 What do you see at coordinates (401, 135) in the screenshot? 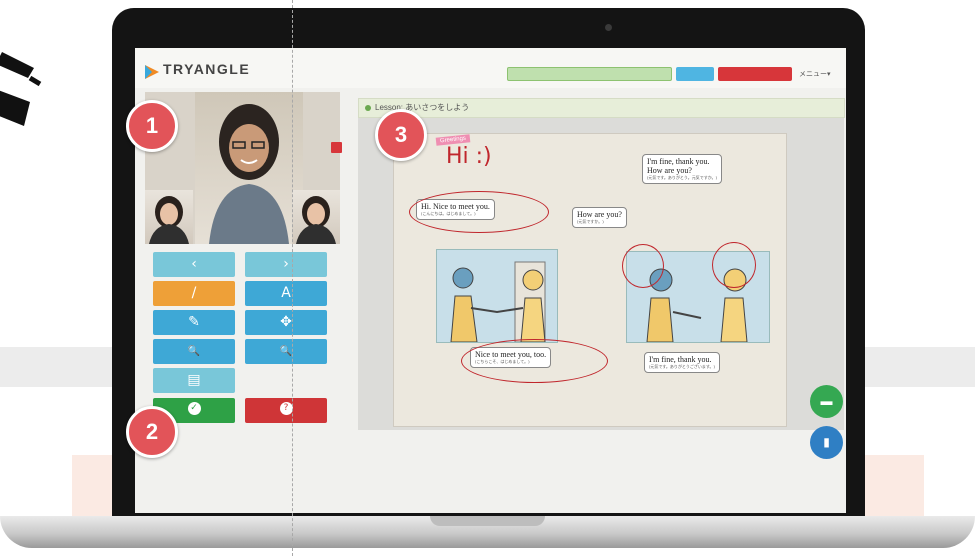
I see `callout-badge-3: 3` at bounding box center [401, 135].